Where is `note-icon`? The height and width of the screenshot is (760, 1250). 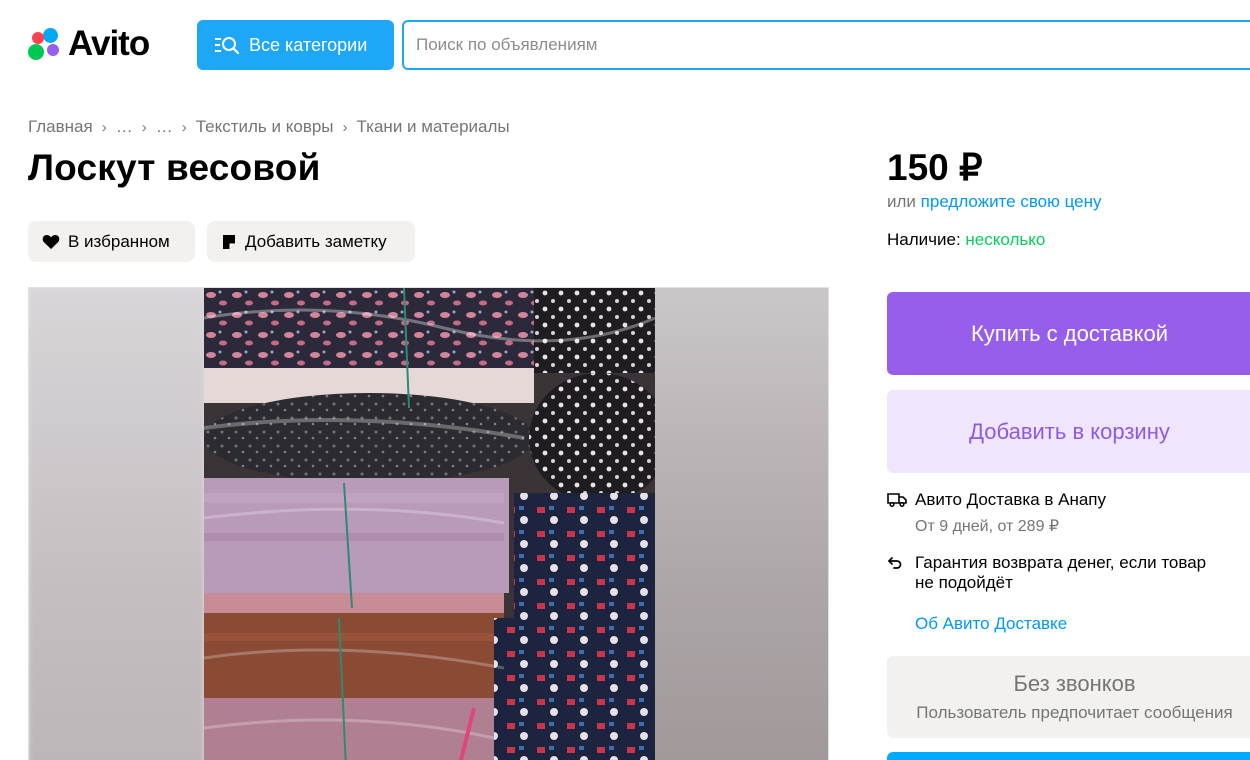 note-icon is located at coordinates (229, 242).